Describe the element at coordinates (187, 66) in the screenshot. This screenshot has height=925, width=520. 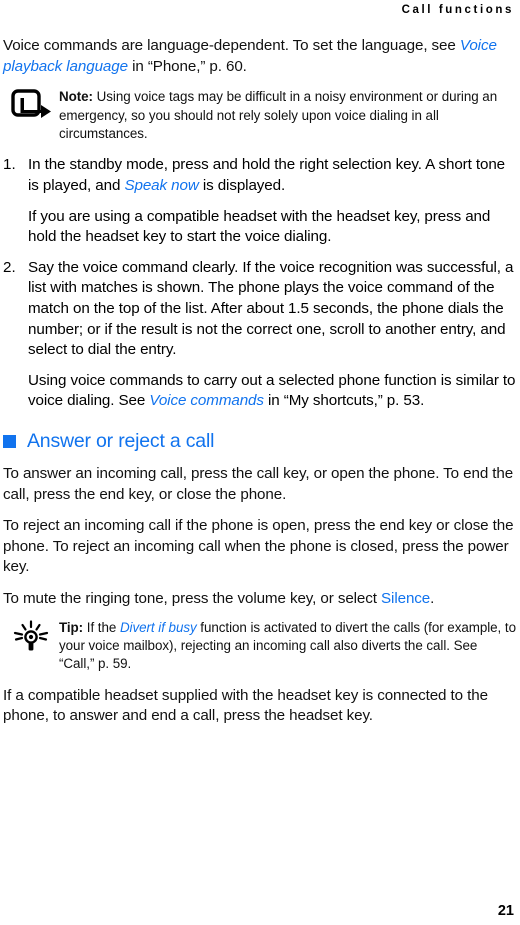
I see `intro-text-part2: in “Phone,” p. 60.` at that location.